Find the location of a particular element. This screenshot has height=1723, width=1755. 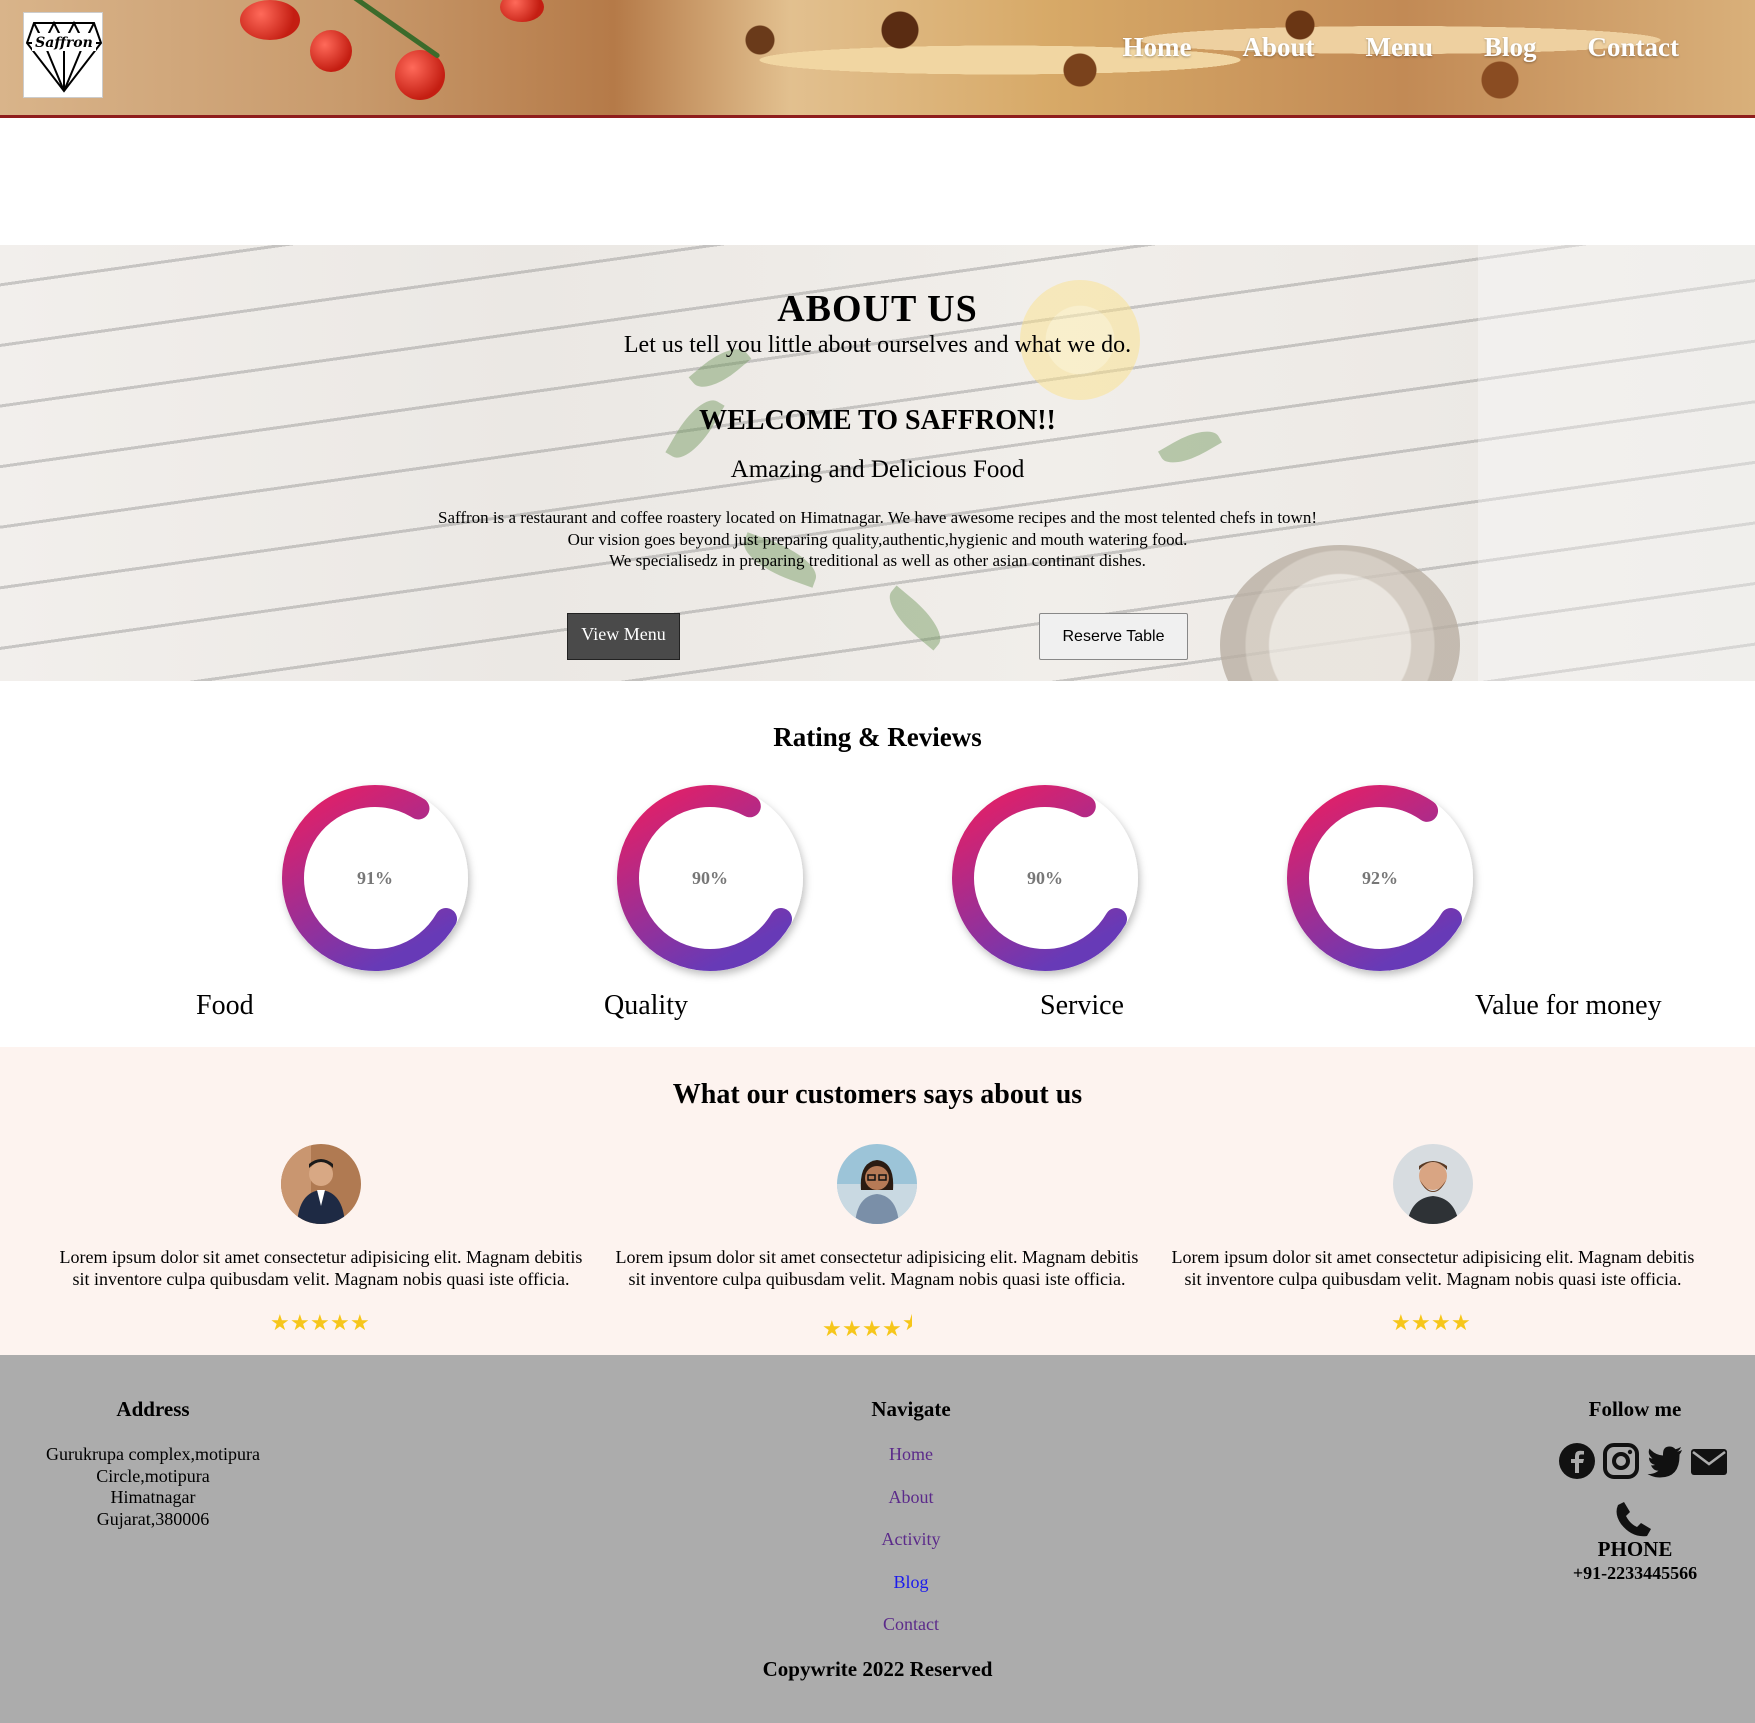

address-line: Gurukrupa complex,motipura is located at coordinates (153, 1454).